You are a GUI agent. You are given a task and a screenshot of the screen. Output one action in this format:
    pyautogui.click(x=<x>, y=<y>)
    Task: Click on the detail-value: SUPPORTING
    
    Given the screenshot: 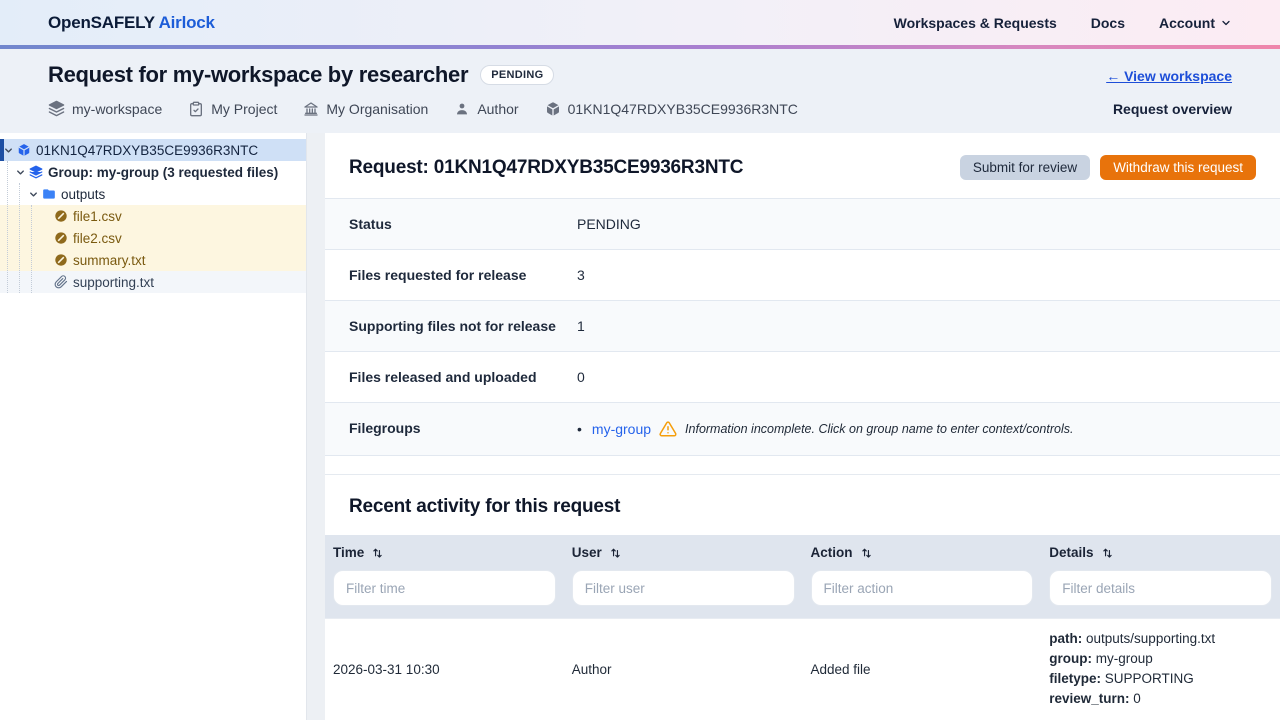 What is the action you would take?
    pyautogui.click(x=1149, y=678)
    